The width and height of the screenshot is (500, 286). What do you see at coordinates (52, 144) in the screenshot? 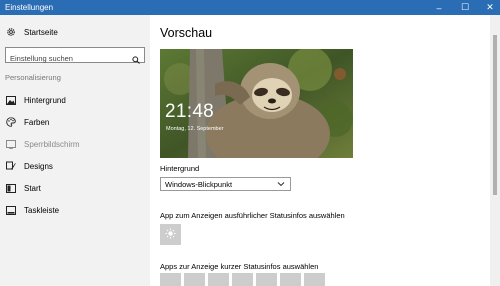
I see `sidebar-item-label: Sperrbildschirm` at bounding box center [52, 144].